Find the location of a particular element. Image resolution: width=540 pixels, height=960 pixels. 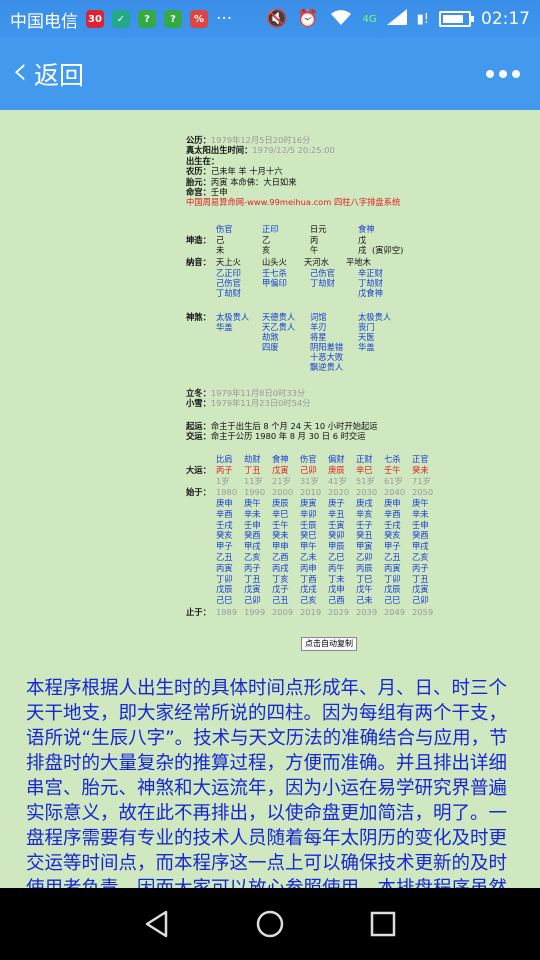

liunian-item: 庚寅 is located at coordinates (308, 503).